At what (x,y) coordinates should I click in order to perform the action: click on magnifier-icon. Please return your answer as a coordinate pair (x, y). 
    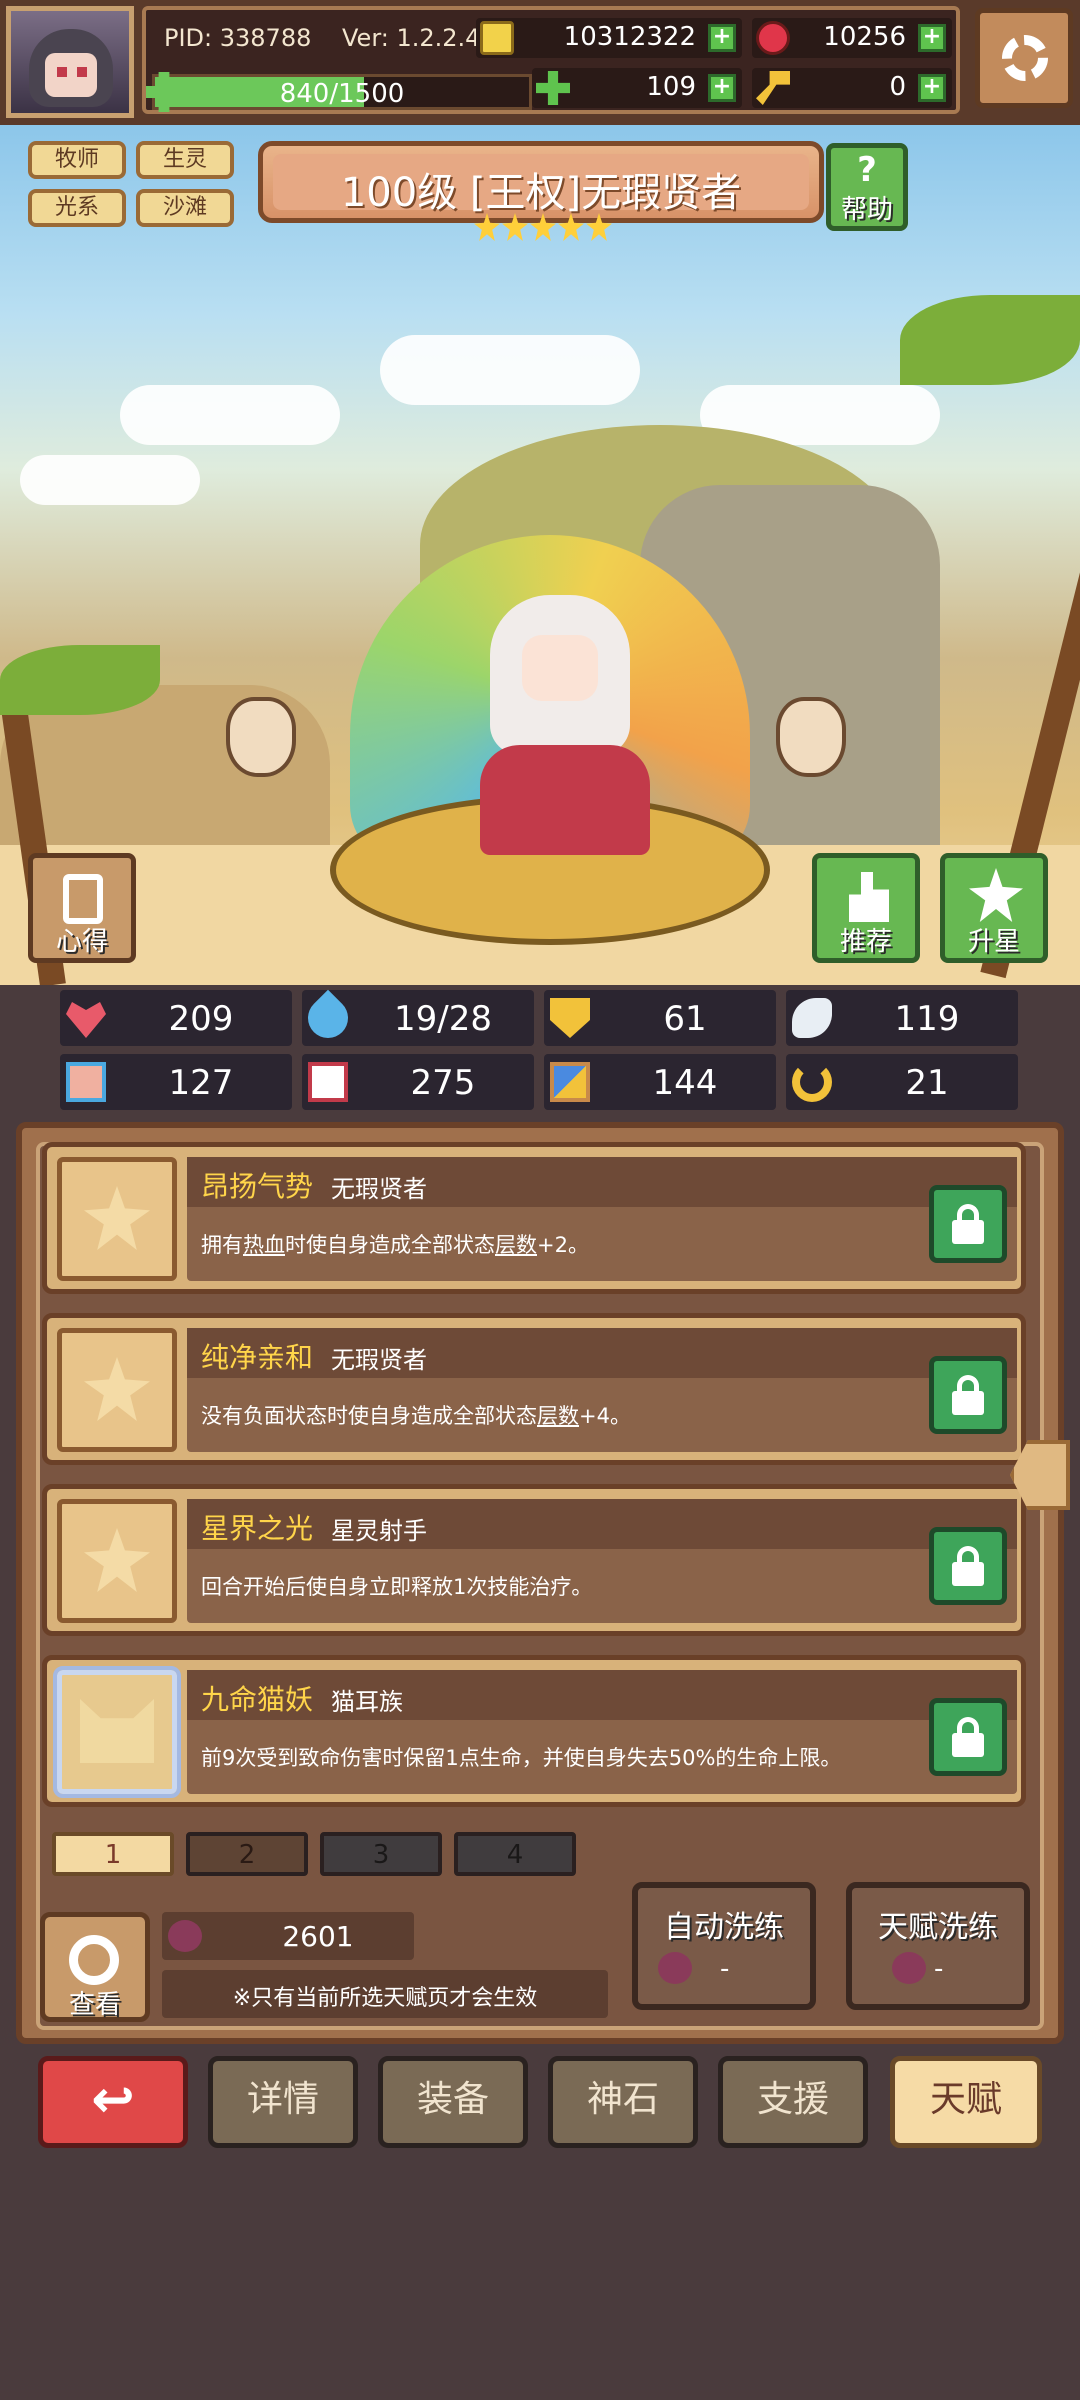
    Looking at the image, I should click on (94, 1960).